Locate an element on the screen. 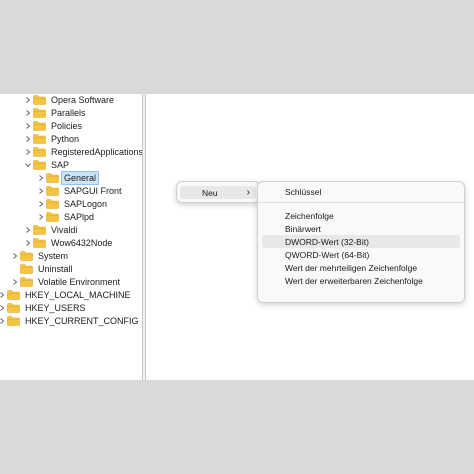  tree-node-label: SAPlpd is located at coordinates (79, 217).